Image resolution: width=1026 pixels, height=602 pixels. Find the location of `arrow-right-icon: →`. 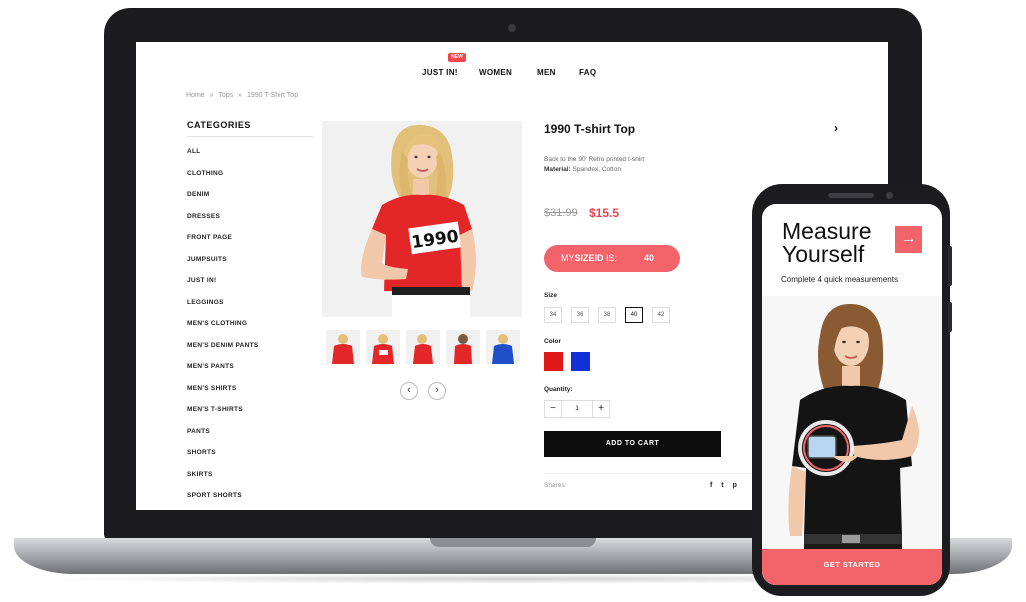

arrow-right-icon: → is located at coordinates (908, 239).